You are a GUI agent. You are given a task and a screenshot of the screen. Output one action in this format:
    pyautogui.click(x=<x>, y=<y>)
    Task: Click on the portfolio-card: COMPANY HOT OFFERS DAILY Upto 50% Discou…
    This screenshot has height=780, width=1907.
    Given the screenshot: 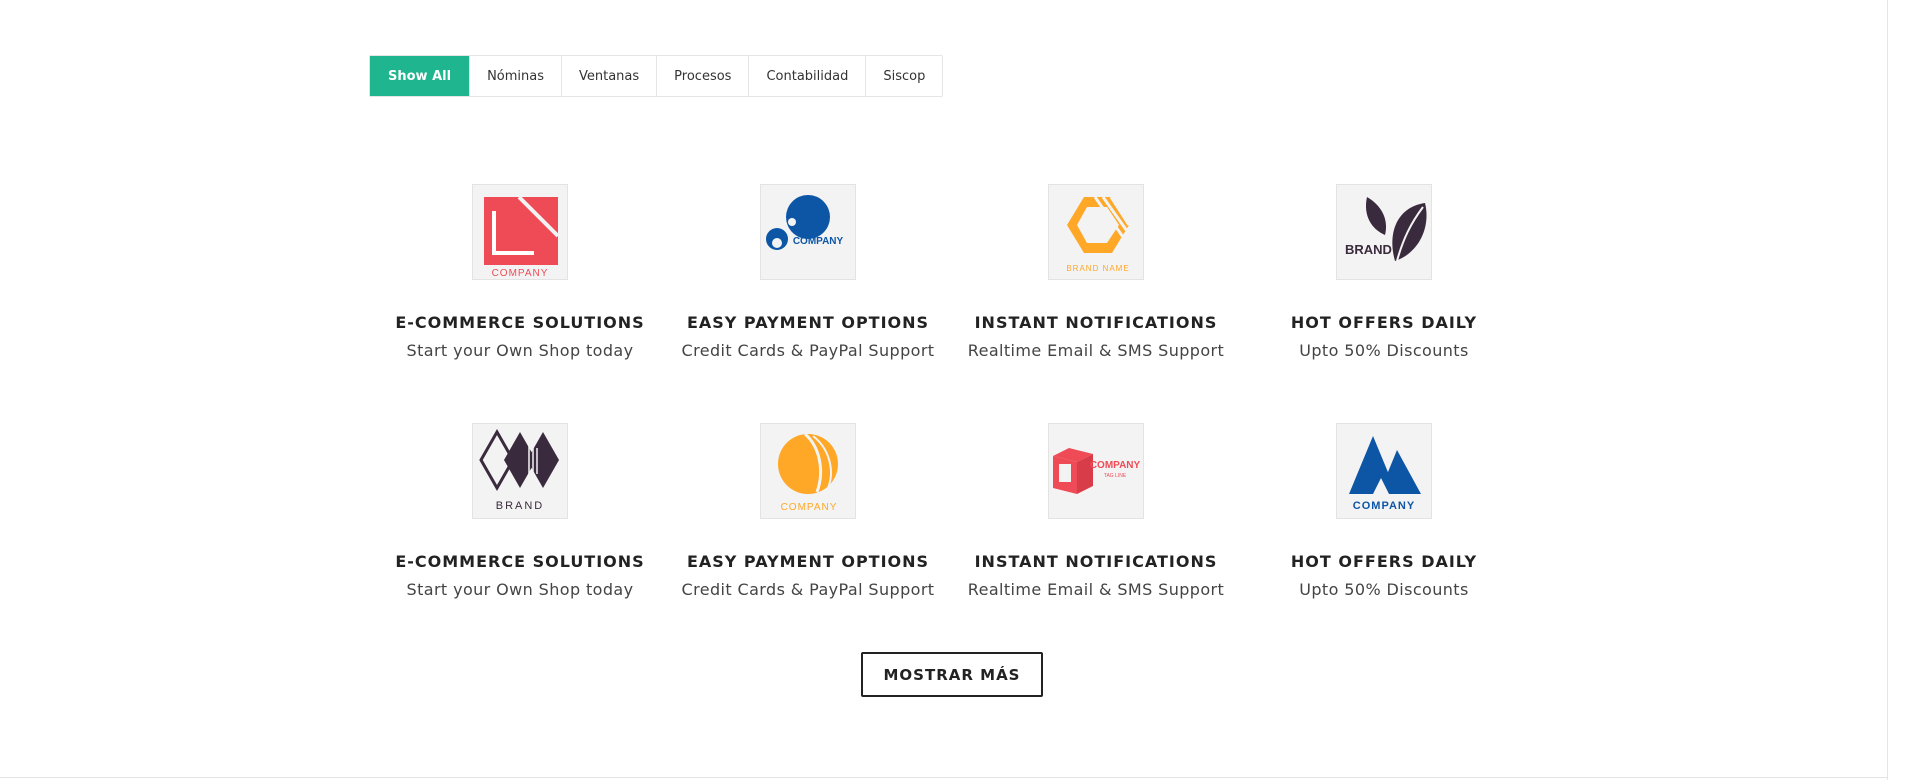 What is the action you would take?
    pyautogui.click(x=1384, y=511)
    